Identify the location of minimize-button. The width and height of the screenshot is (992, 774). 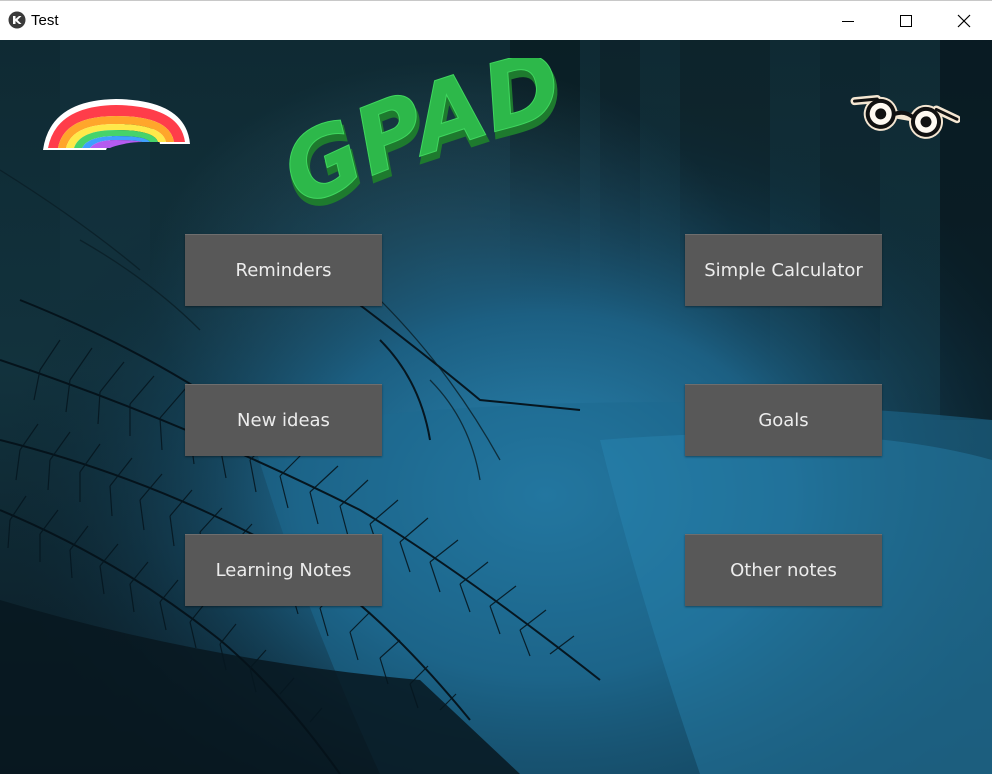
(848, 21).